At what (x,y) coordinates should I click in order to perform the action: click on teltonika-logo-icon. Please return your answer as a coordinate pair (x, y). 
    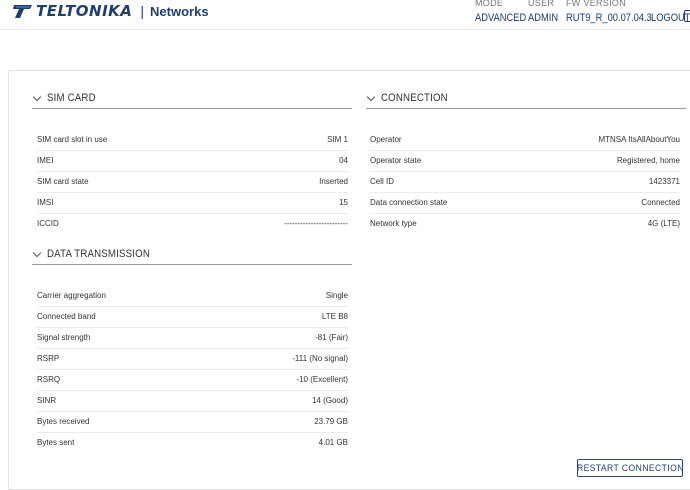
    Looking at the image, I should click on (22, 11).